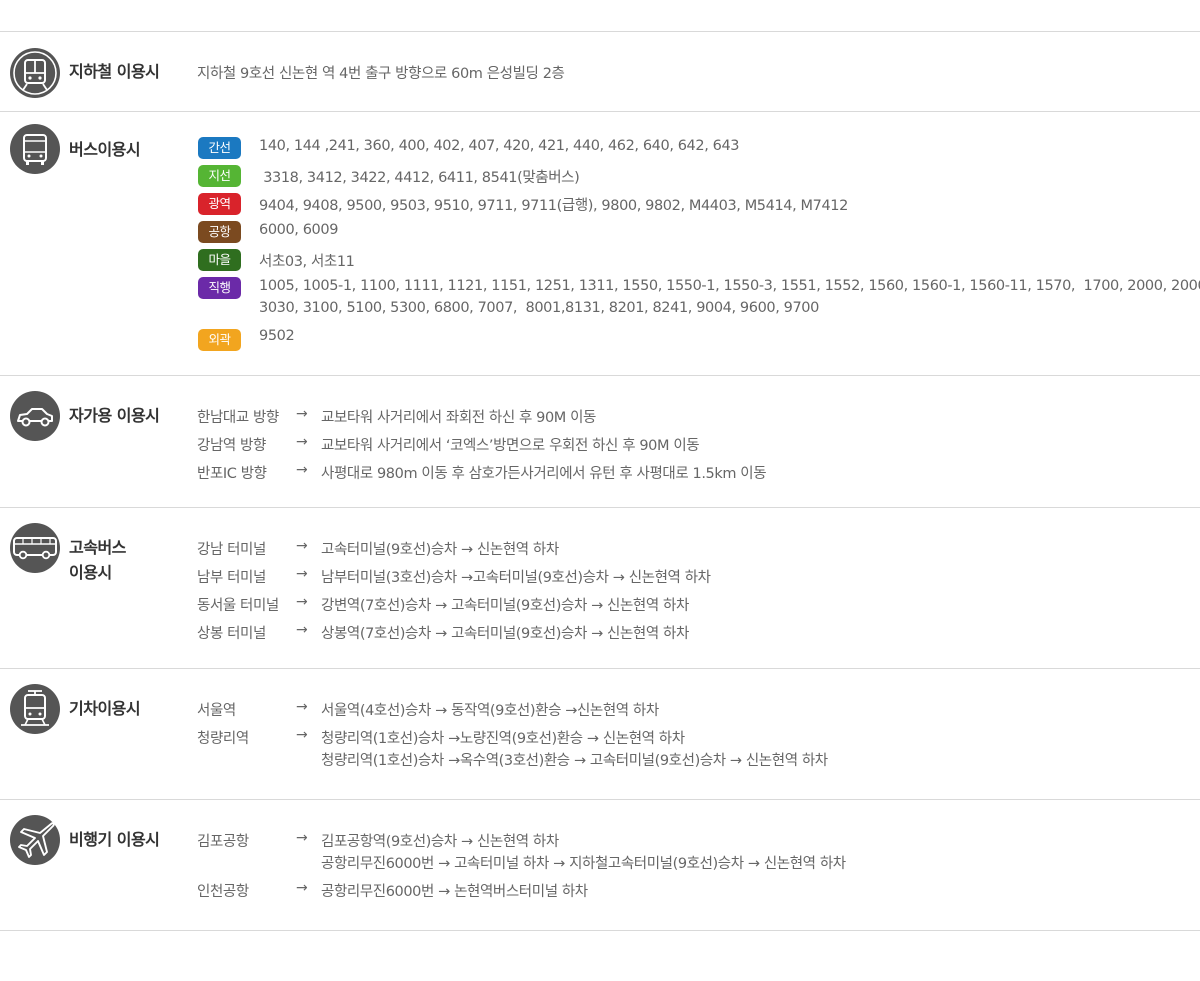  Describe the element at coordinates (35, 548) in the screenshot. I see `express-bus-icon` at that location.